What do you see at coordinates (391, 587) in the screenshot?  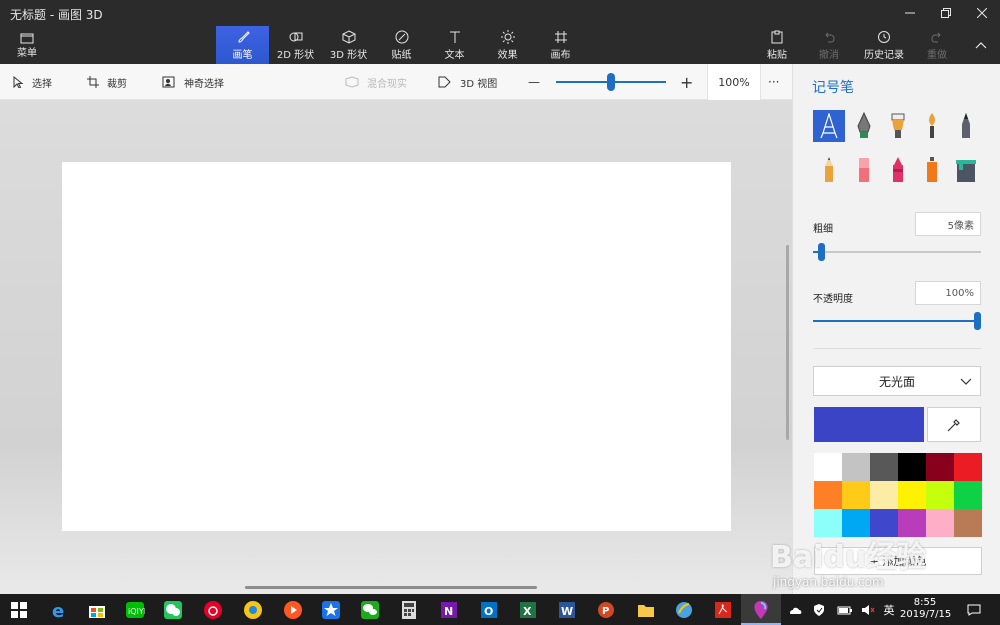 I see `horizontal-scrollbar` at bounding box center [391, 587].